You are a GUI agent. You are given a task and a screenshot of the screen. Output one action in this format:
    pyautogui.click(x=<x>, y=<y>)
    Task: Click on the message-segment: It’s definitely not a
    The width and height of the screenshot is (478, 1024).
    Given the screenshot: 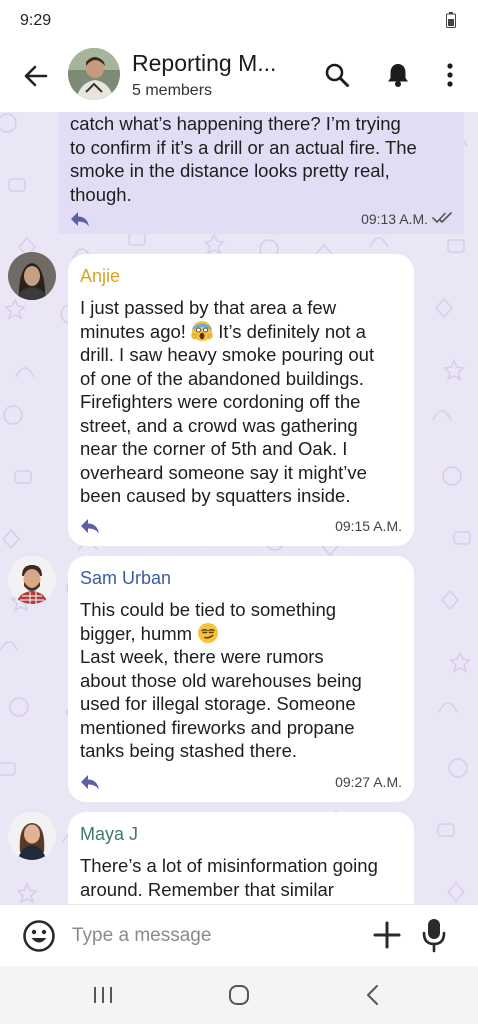 What is the action you would take?
    pyautogui.click(x=292, y=331)
    